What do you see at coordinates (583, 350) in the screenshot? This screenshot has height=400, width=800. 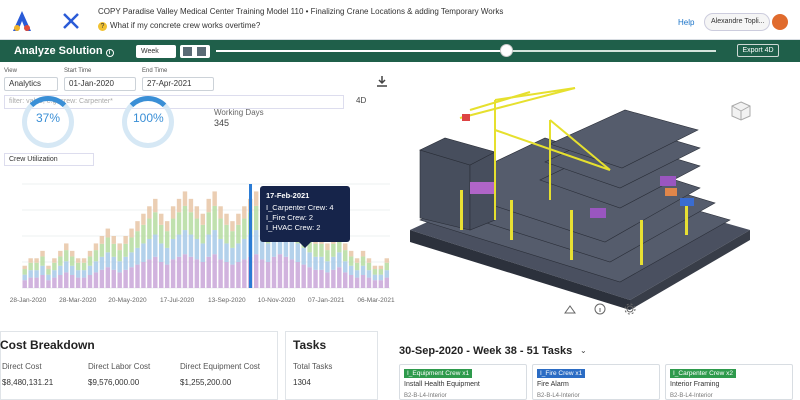 I see `chevron-down-icon: ⌄` at bounding box center [583, 350].